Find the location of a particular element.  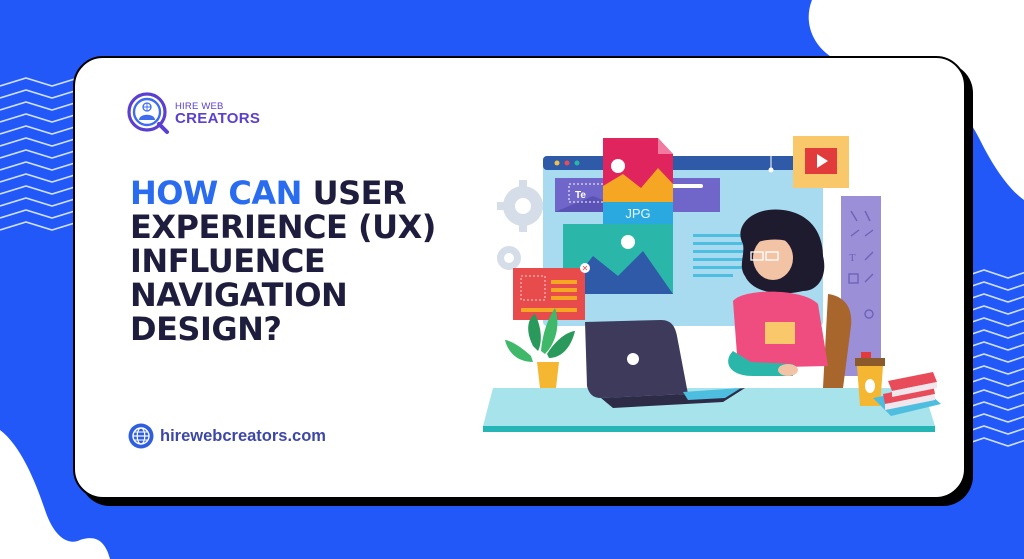

video-play-icon is located at coordinates (821, 162).